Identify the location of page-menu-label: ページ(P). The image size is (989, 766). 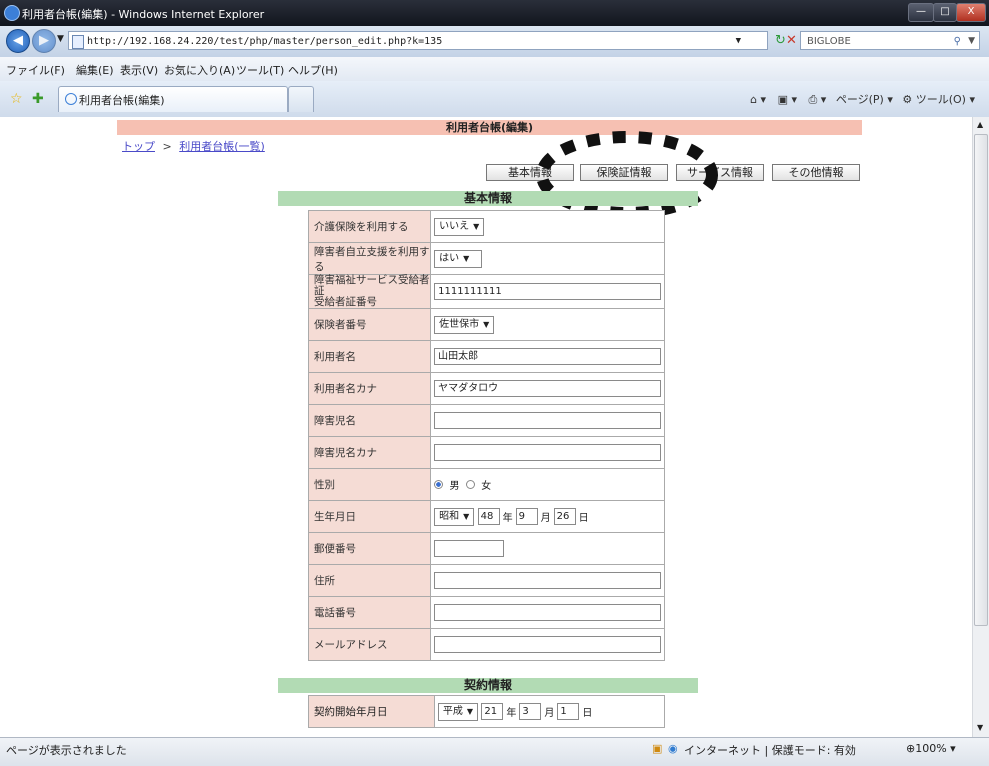
(859, 99).